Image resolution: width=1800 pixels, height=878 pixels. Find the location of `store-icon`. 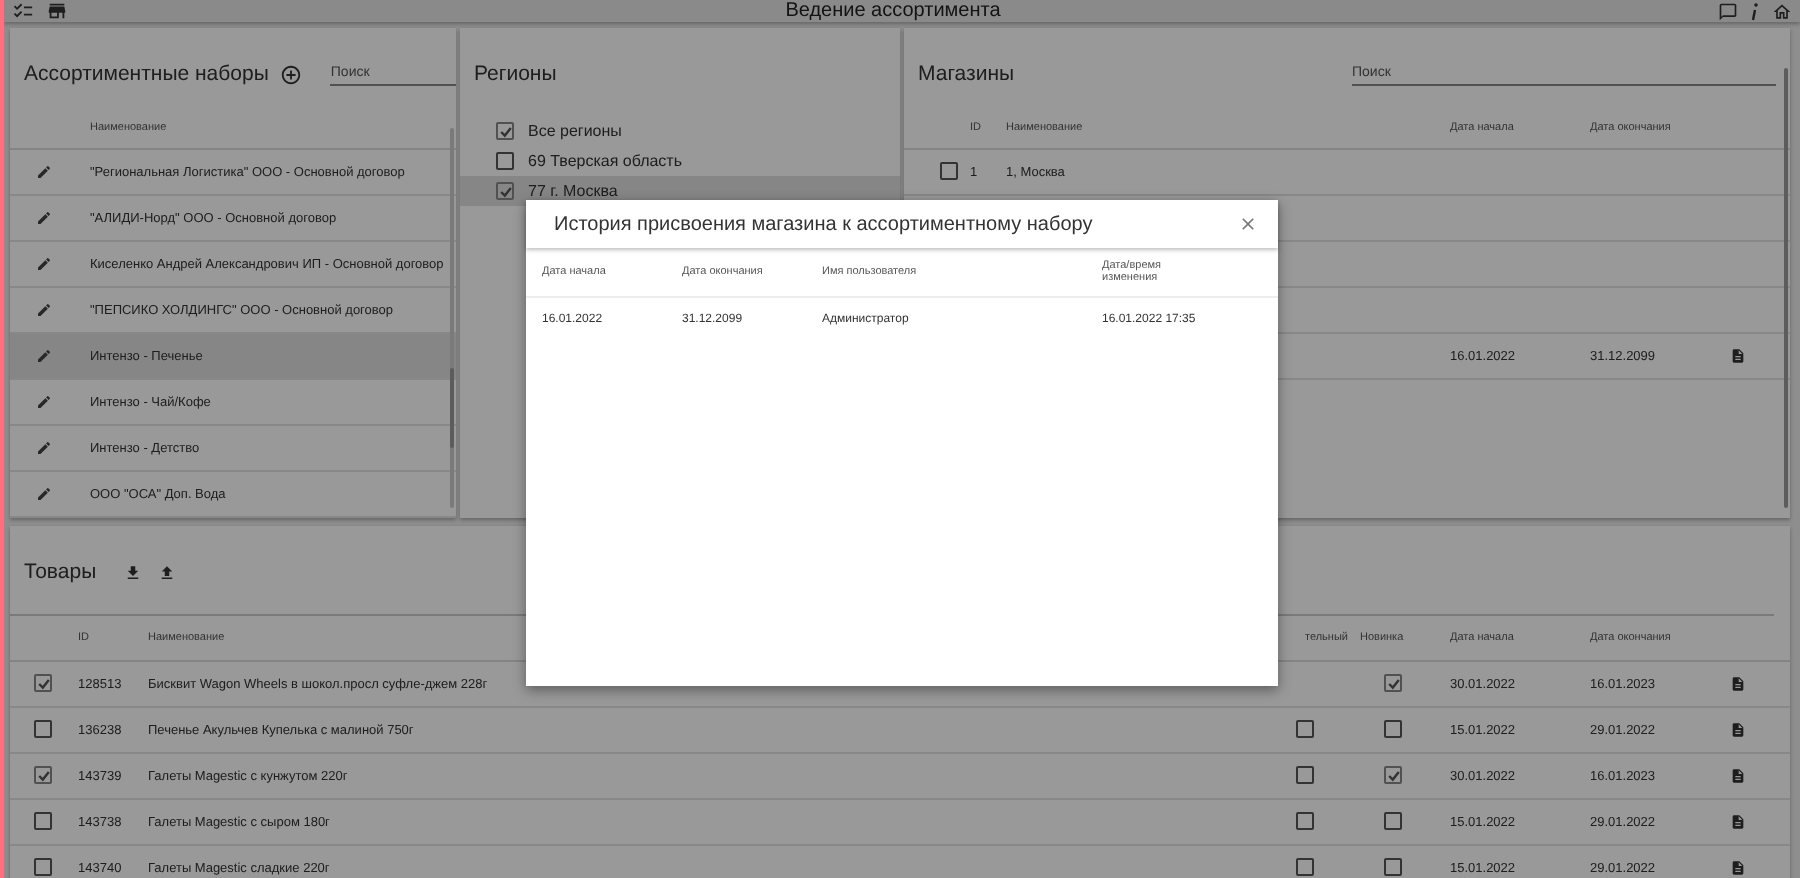

store-icon is located at coordinates (57, 11).